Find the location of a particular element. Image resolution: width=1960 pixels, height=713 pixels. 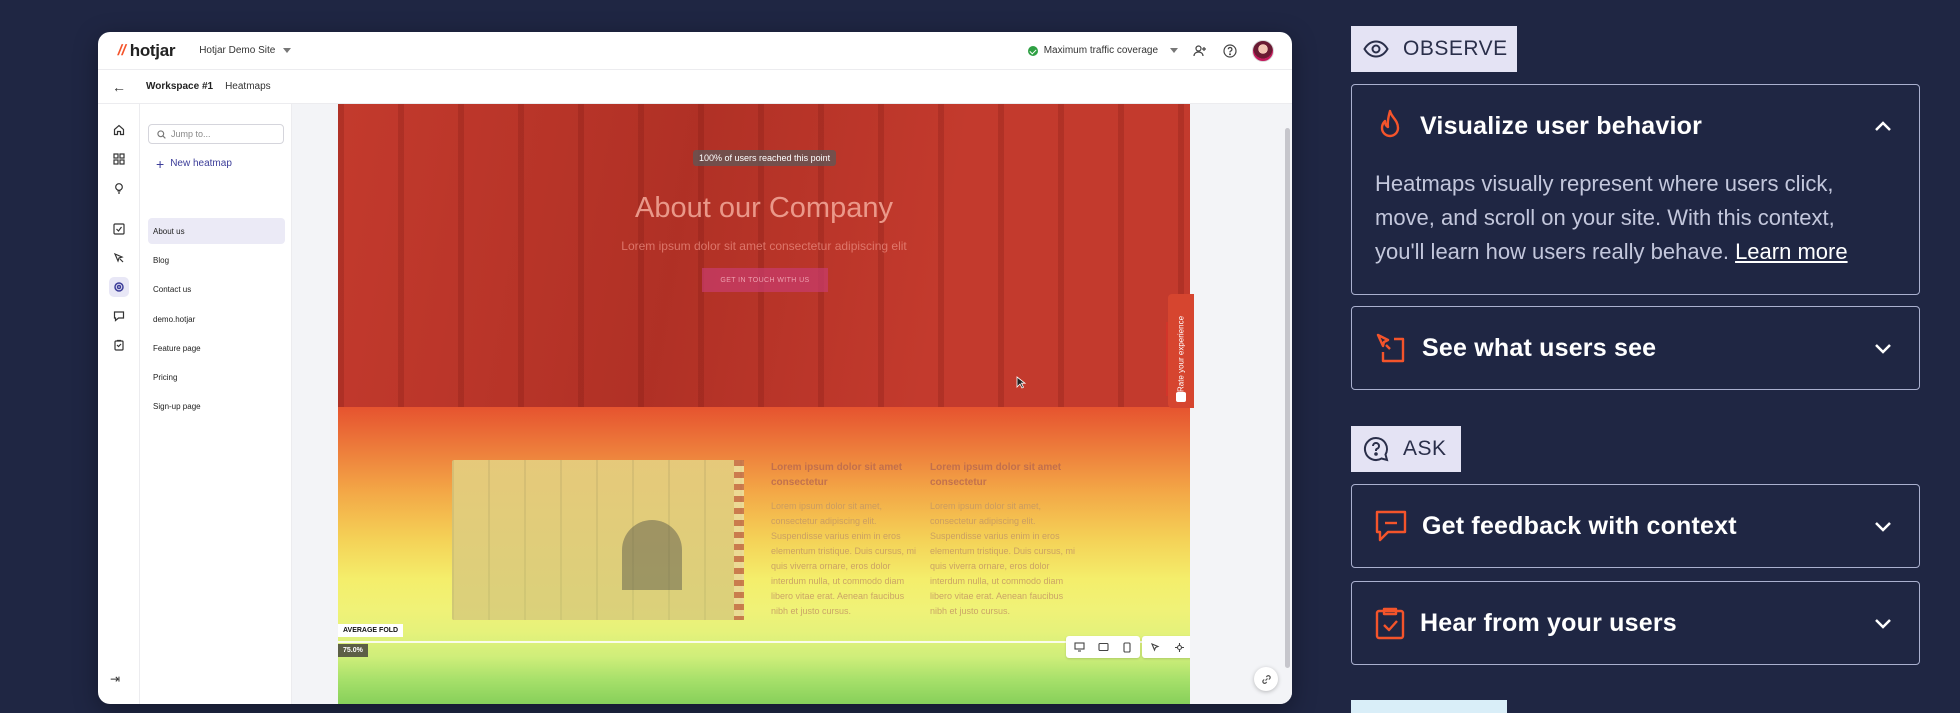

new-heatmap-button: + New heatmap is located at coordinates (194, 163).